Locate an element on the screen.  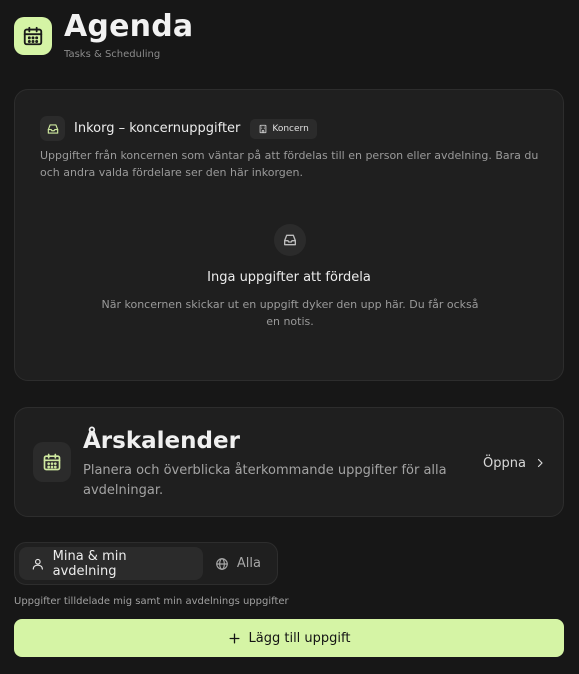
add-task-label: Lägg till uppgift is located at coordinates (299, 638).